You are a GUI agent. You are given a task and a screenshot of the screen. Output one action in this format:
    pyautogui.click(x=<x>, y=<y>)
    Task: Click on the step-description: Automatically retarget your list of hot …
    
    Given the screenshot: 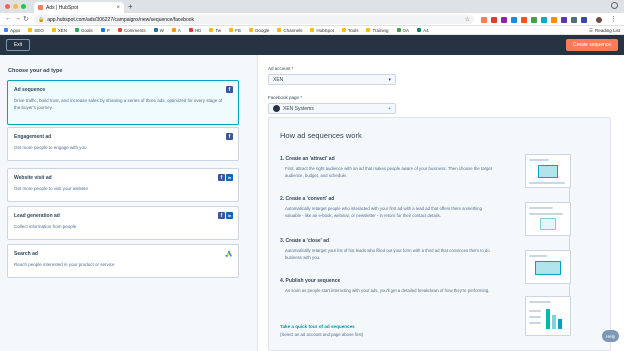 What is the action you would take?
    pyautogui.click(x=387, y=254)
    